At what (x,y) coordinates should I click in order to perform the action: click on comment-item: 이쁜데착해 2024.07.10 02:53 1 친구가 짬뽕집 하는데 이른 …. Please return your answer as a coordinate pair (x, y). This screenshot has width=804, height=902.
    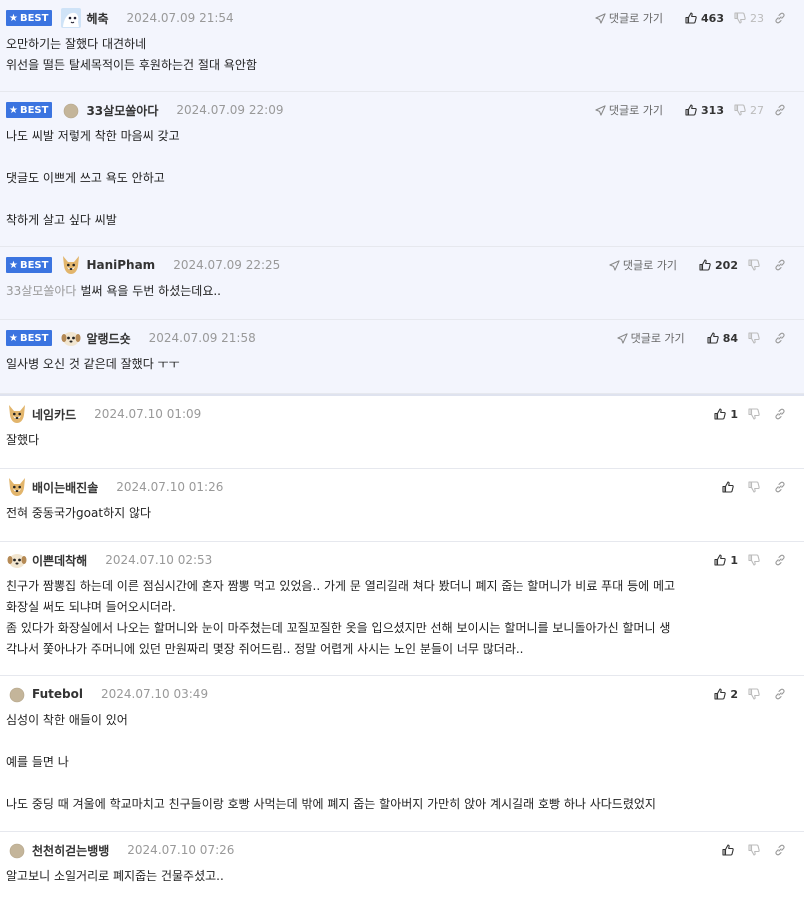
    Looking at the image, I should click on (402, 609).